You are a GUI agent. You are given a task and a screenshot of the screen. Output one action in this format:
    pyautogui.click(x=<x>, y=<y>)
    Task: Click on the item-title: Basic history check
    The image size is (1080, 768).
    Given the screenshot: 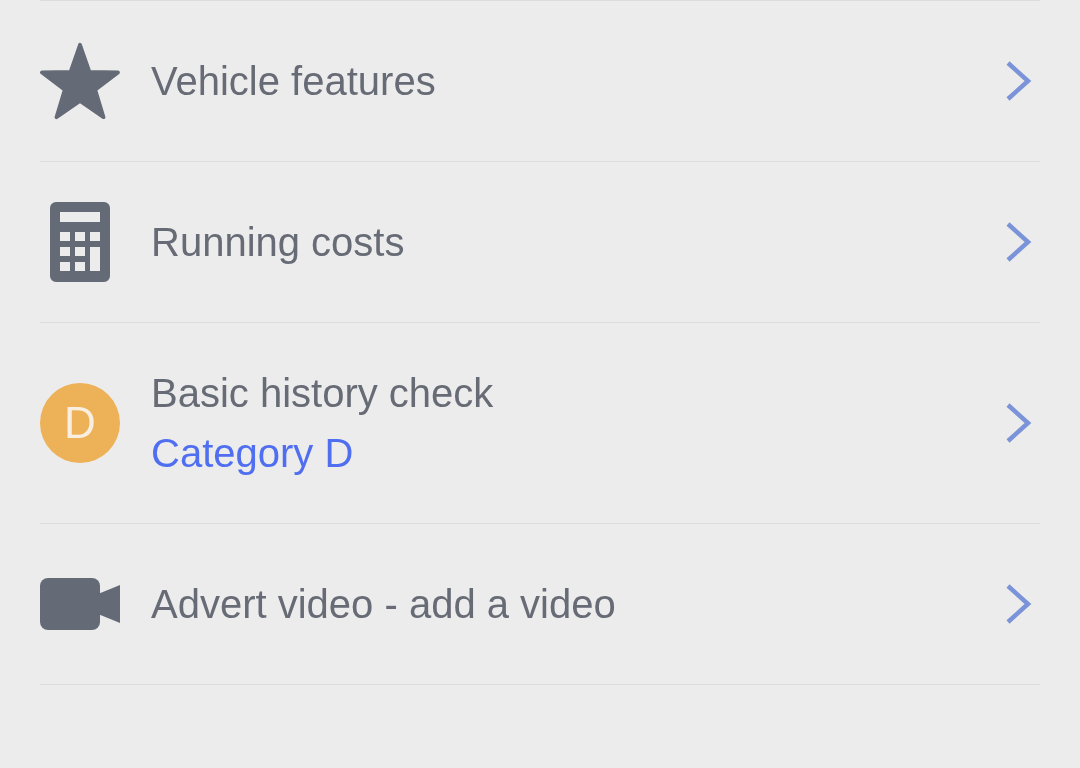 What is the action you would take?
    pyautogui.click(x=322, y=393)
    